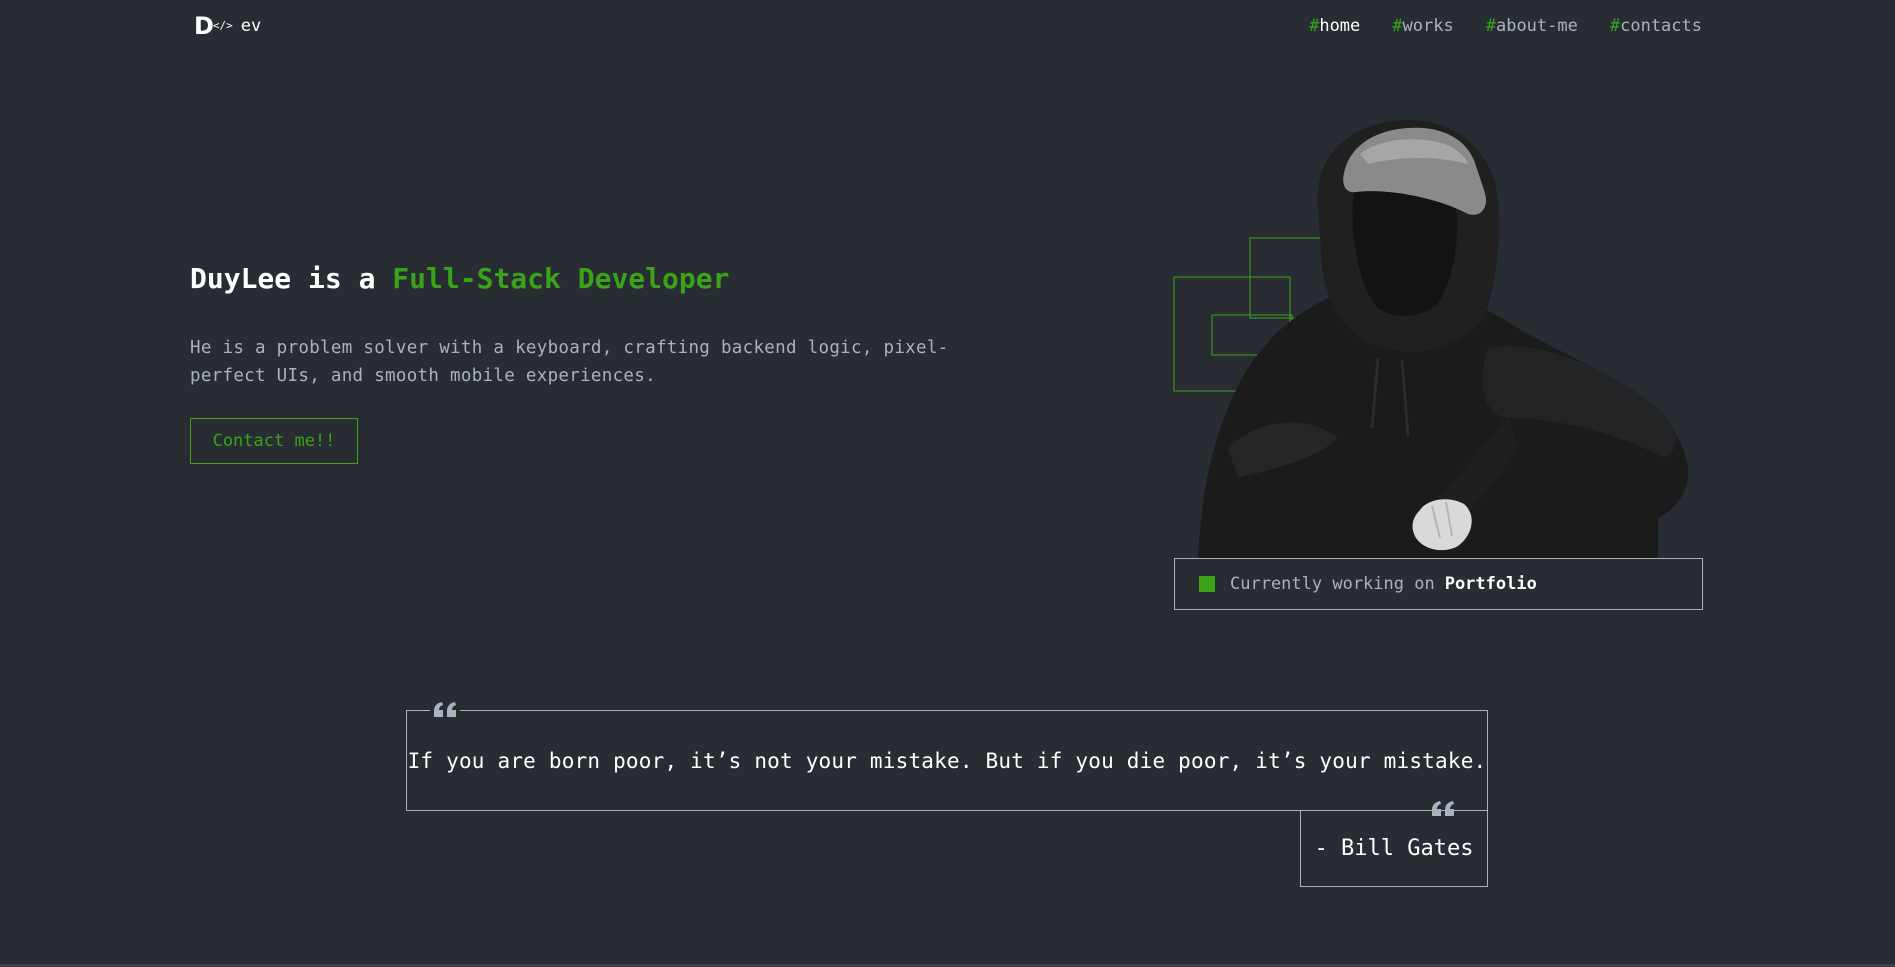  I want to click on hero-title: DuyLee is a Full-Stack Developer, so click(459, 278).